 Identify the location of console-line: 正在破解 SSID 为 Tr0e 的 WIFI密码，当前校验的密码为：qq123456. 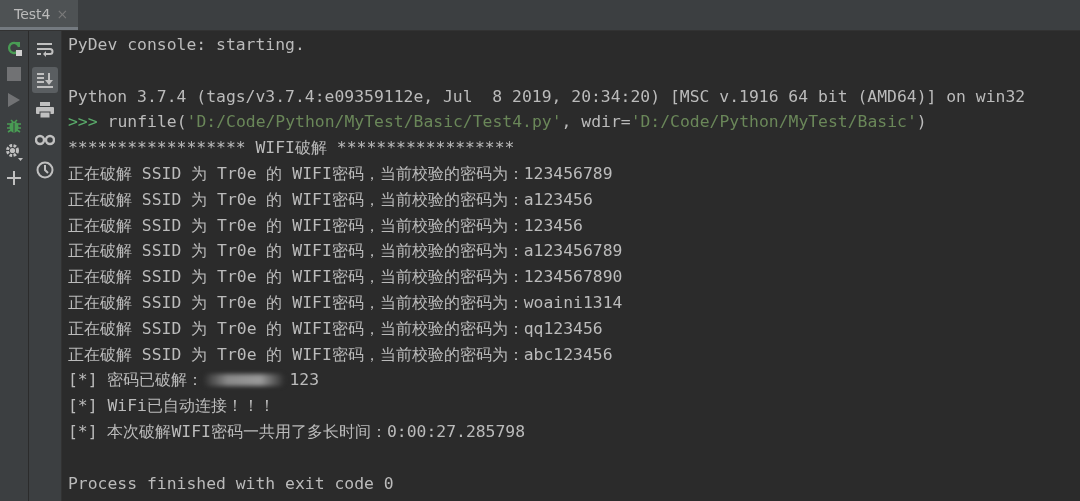
(335, 328).